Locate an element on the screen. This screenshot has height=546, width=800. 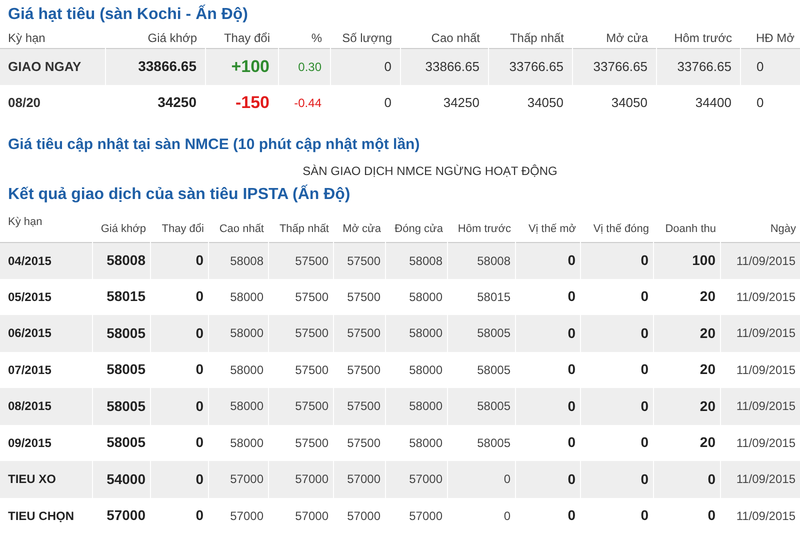
table-cell: TIEU CHỌN is located at coordinates (46, 516).